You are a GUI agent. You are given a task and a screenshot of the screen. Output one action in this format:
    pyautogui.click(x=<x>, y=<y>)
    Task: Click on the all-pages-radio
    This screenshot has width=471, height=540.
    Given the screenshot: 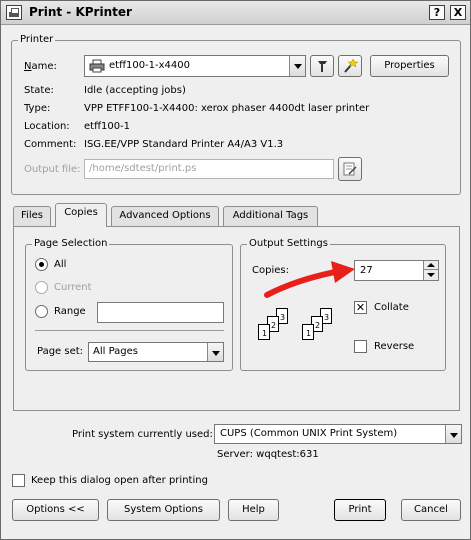 What is the action you would take?
    pyautogui.click(x=41, y=264)
    